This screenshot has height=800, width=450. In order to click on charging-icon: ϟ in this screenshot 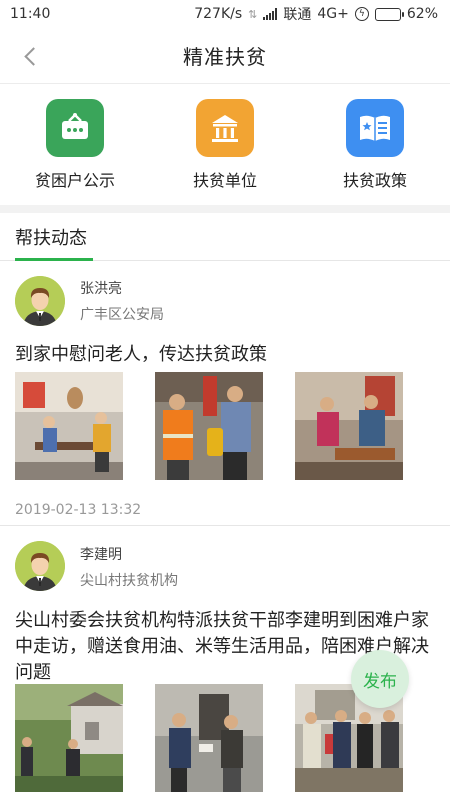, I will do `click(361, 14)`.